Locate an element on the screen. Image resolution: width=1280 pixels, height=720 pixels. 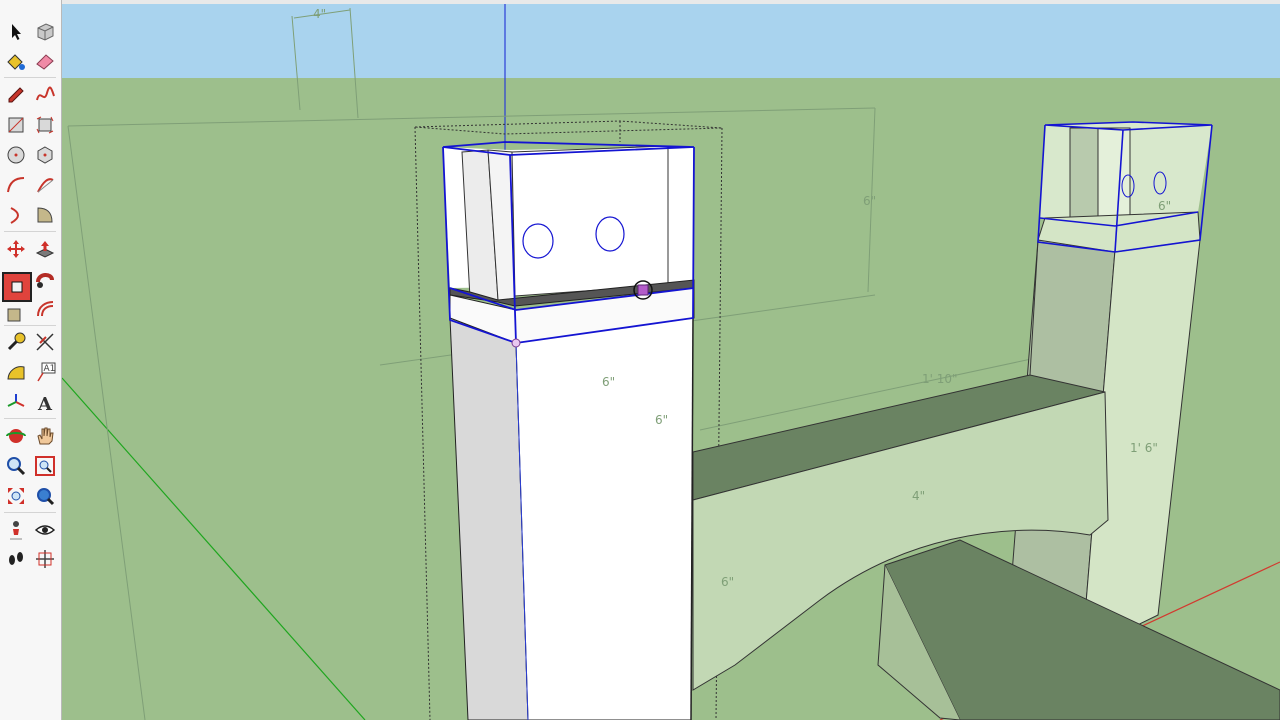
section-plane-tool-button is located at coordinates (45, 559).